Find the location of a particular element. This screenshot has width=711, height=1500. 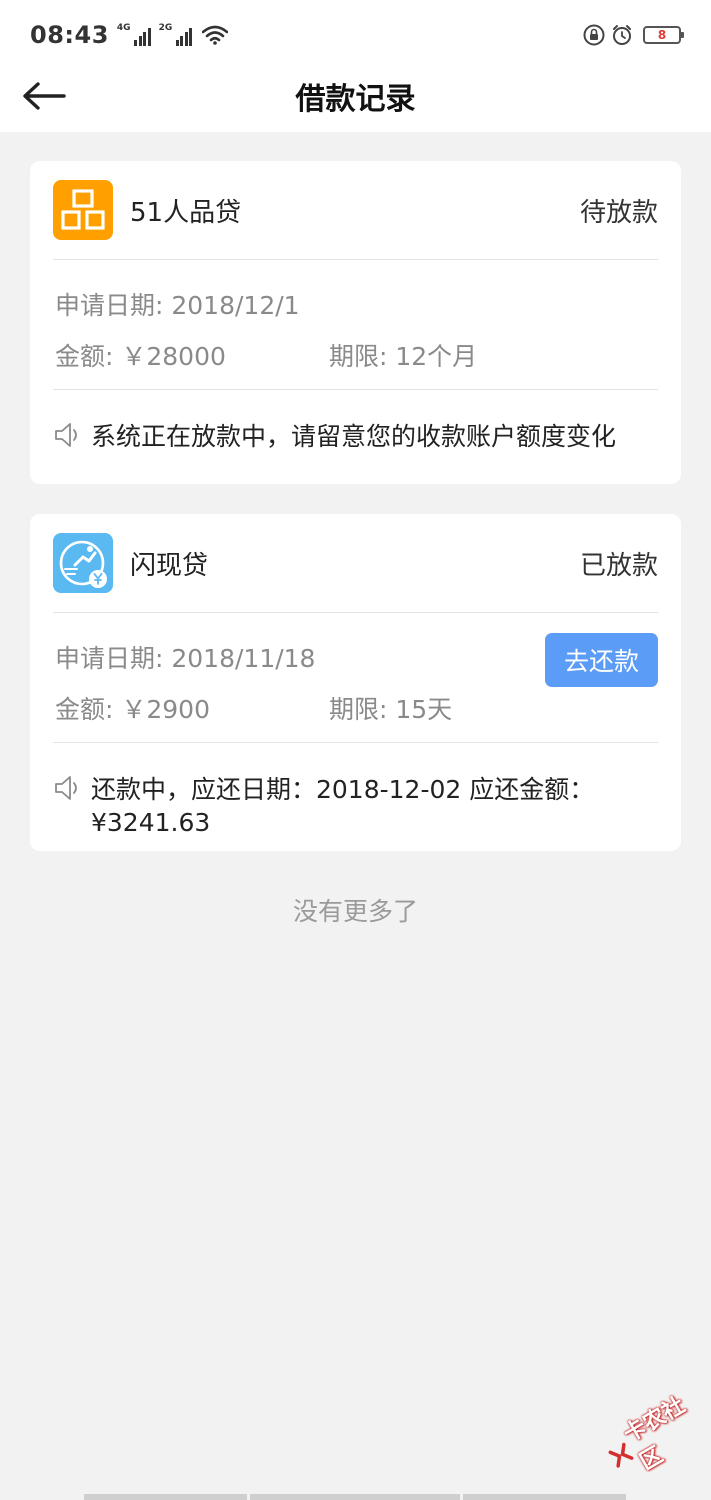

loan-details: 申请日期: 2018/11/18 金额: ￥2900 期限: 15天 去还款 is located at coordinates (355, 678).